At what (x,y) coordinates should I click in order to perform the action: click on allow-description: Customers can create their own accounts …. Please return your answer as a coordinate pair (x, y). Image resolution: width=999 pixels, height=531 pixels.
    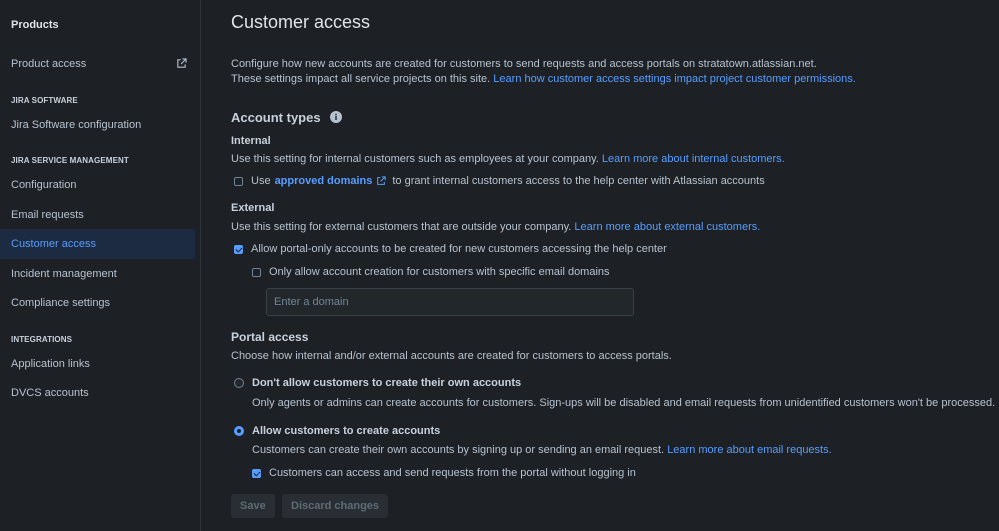
    Looking at the image, I should click on (542, 450).